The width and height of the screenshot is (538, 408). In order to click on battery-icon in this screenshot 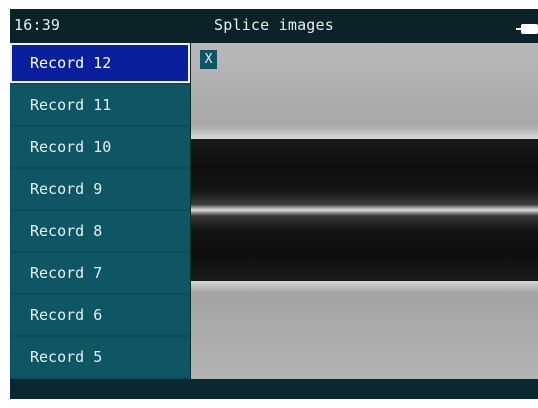, I will do `click(527, 27)`.